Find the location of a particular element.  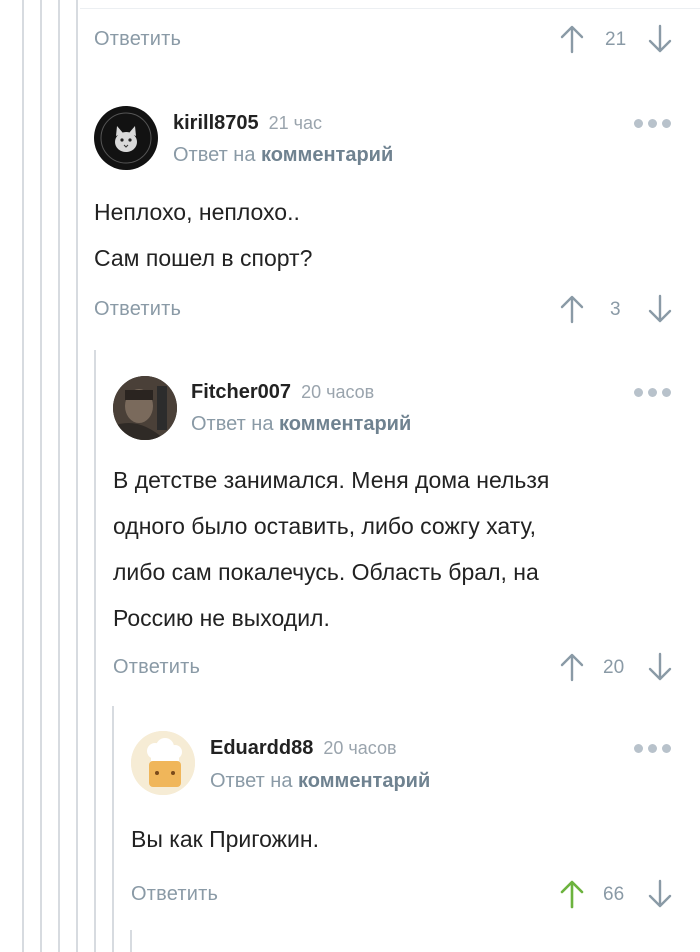

comment-header: Fitcher007 20 часов is located at coordinates (282, 392).